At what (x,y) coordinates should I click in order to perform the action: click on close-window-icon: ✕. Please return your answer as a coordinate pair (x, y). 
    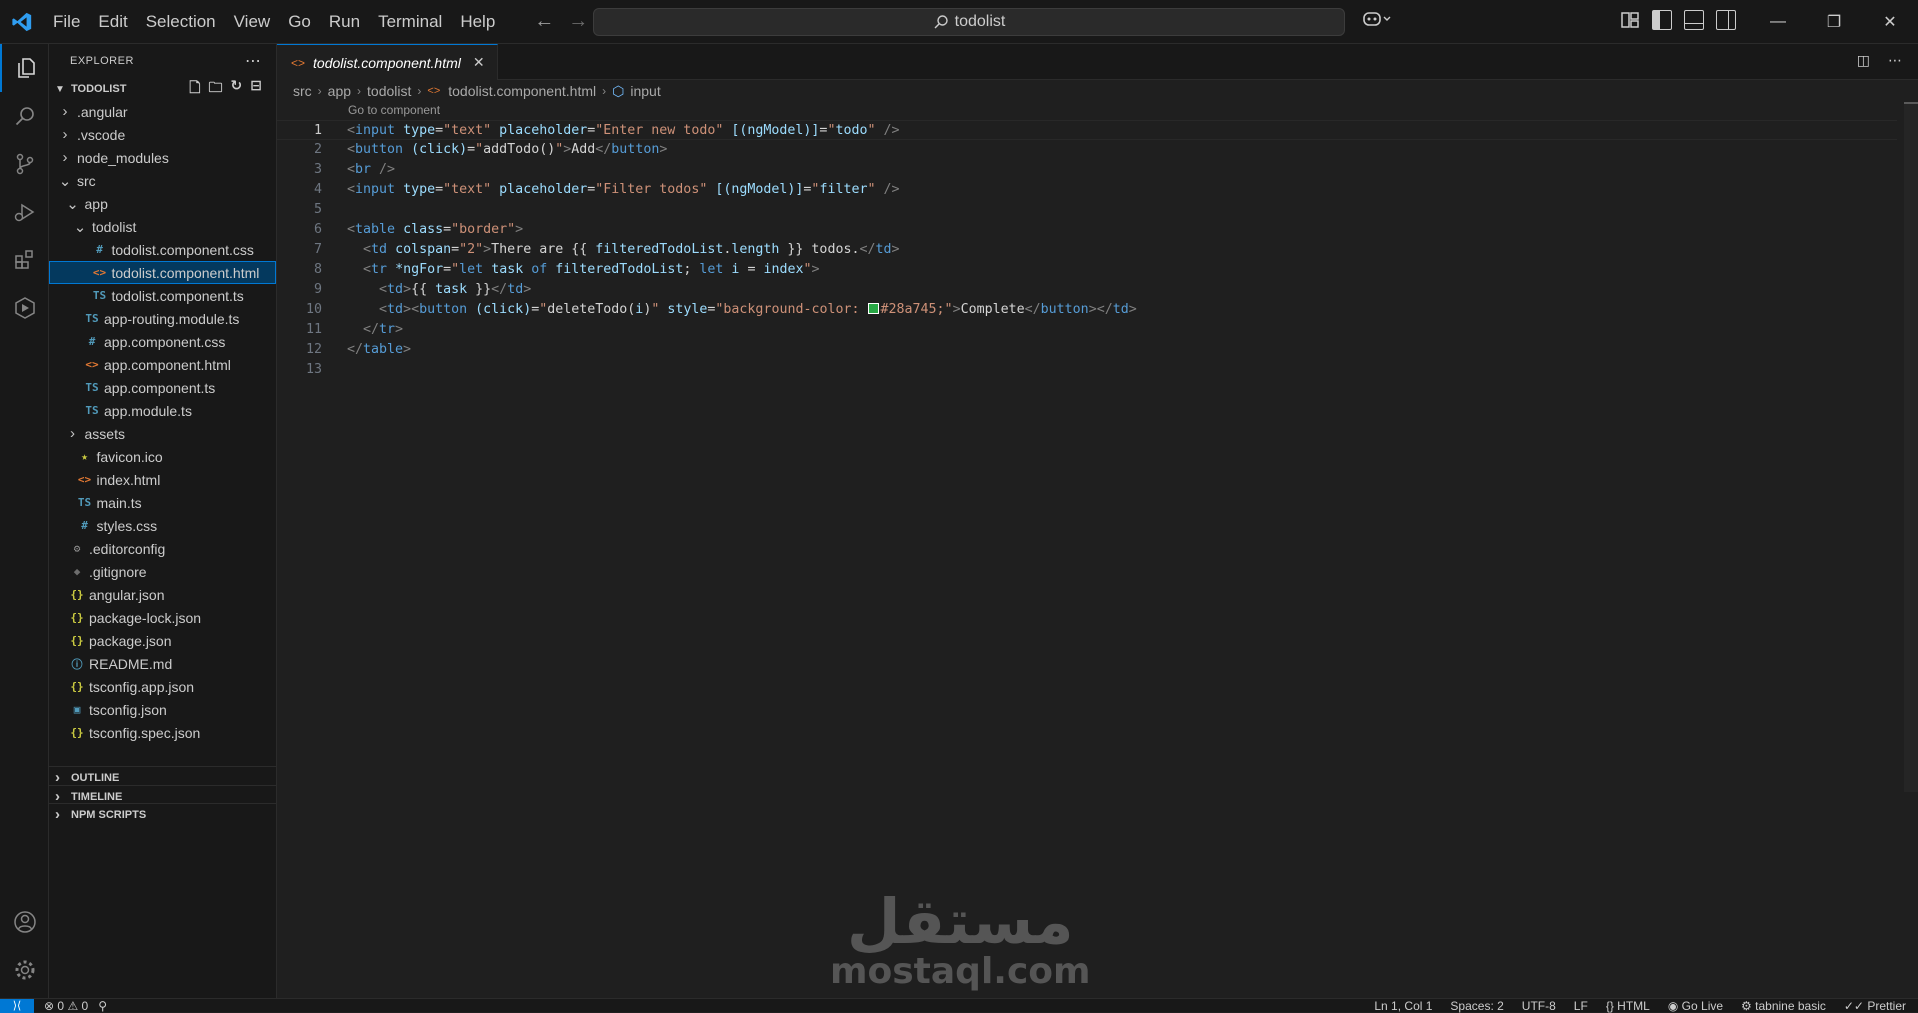
    Looking at the image, I should click on (1890, 22).